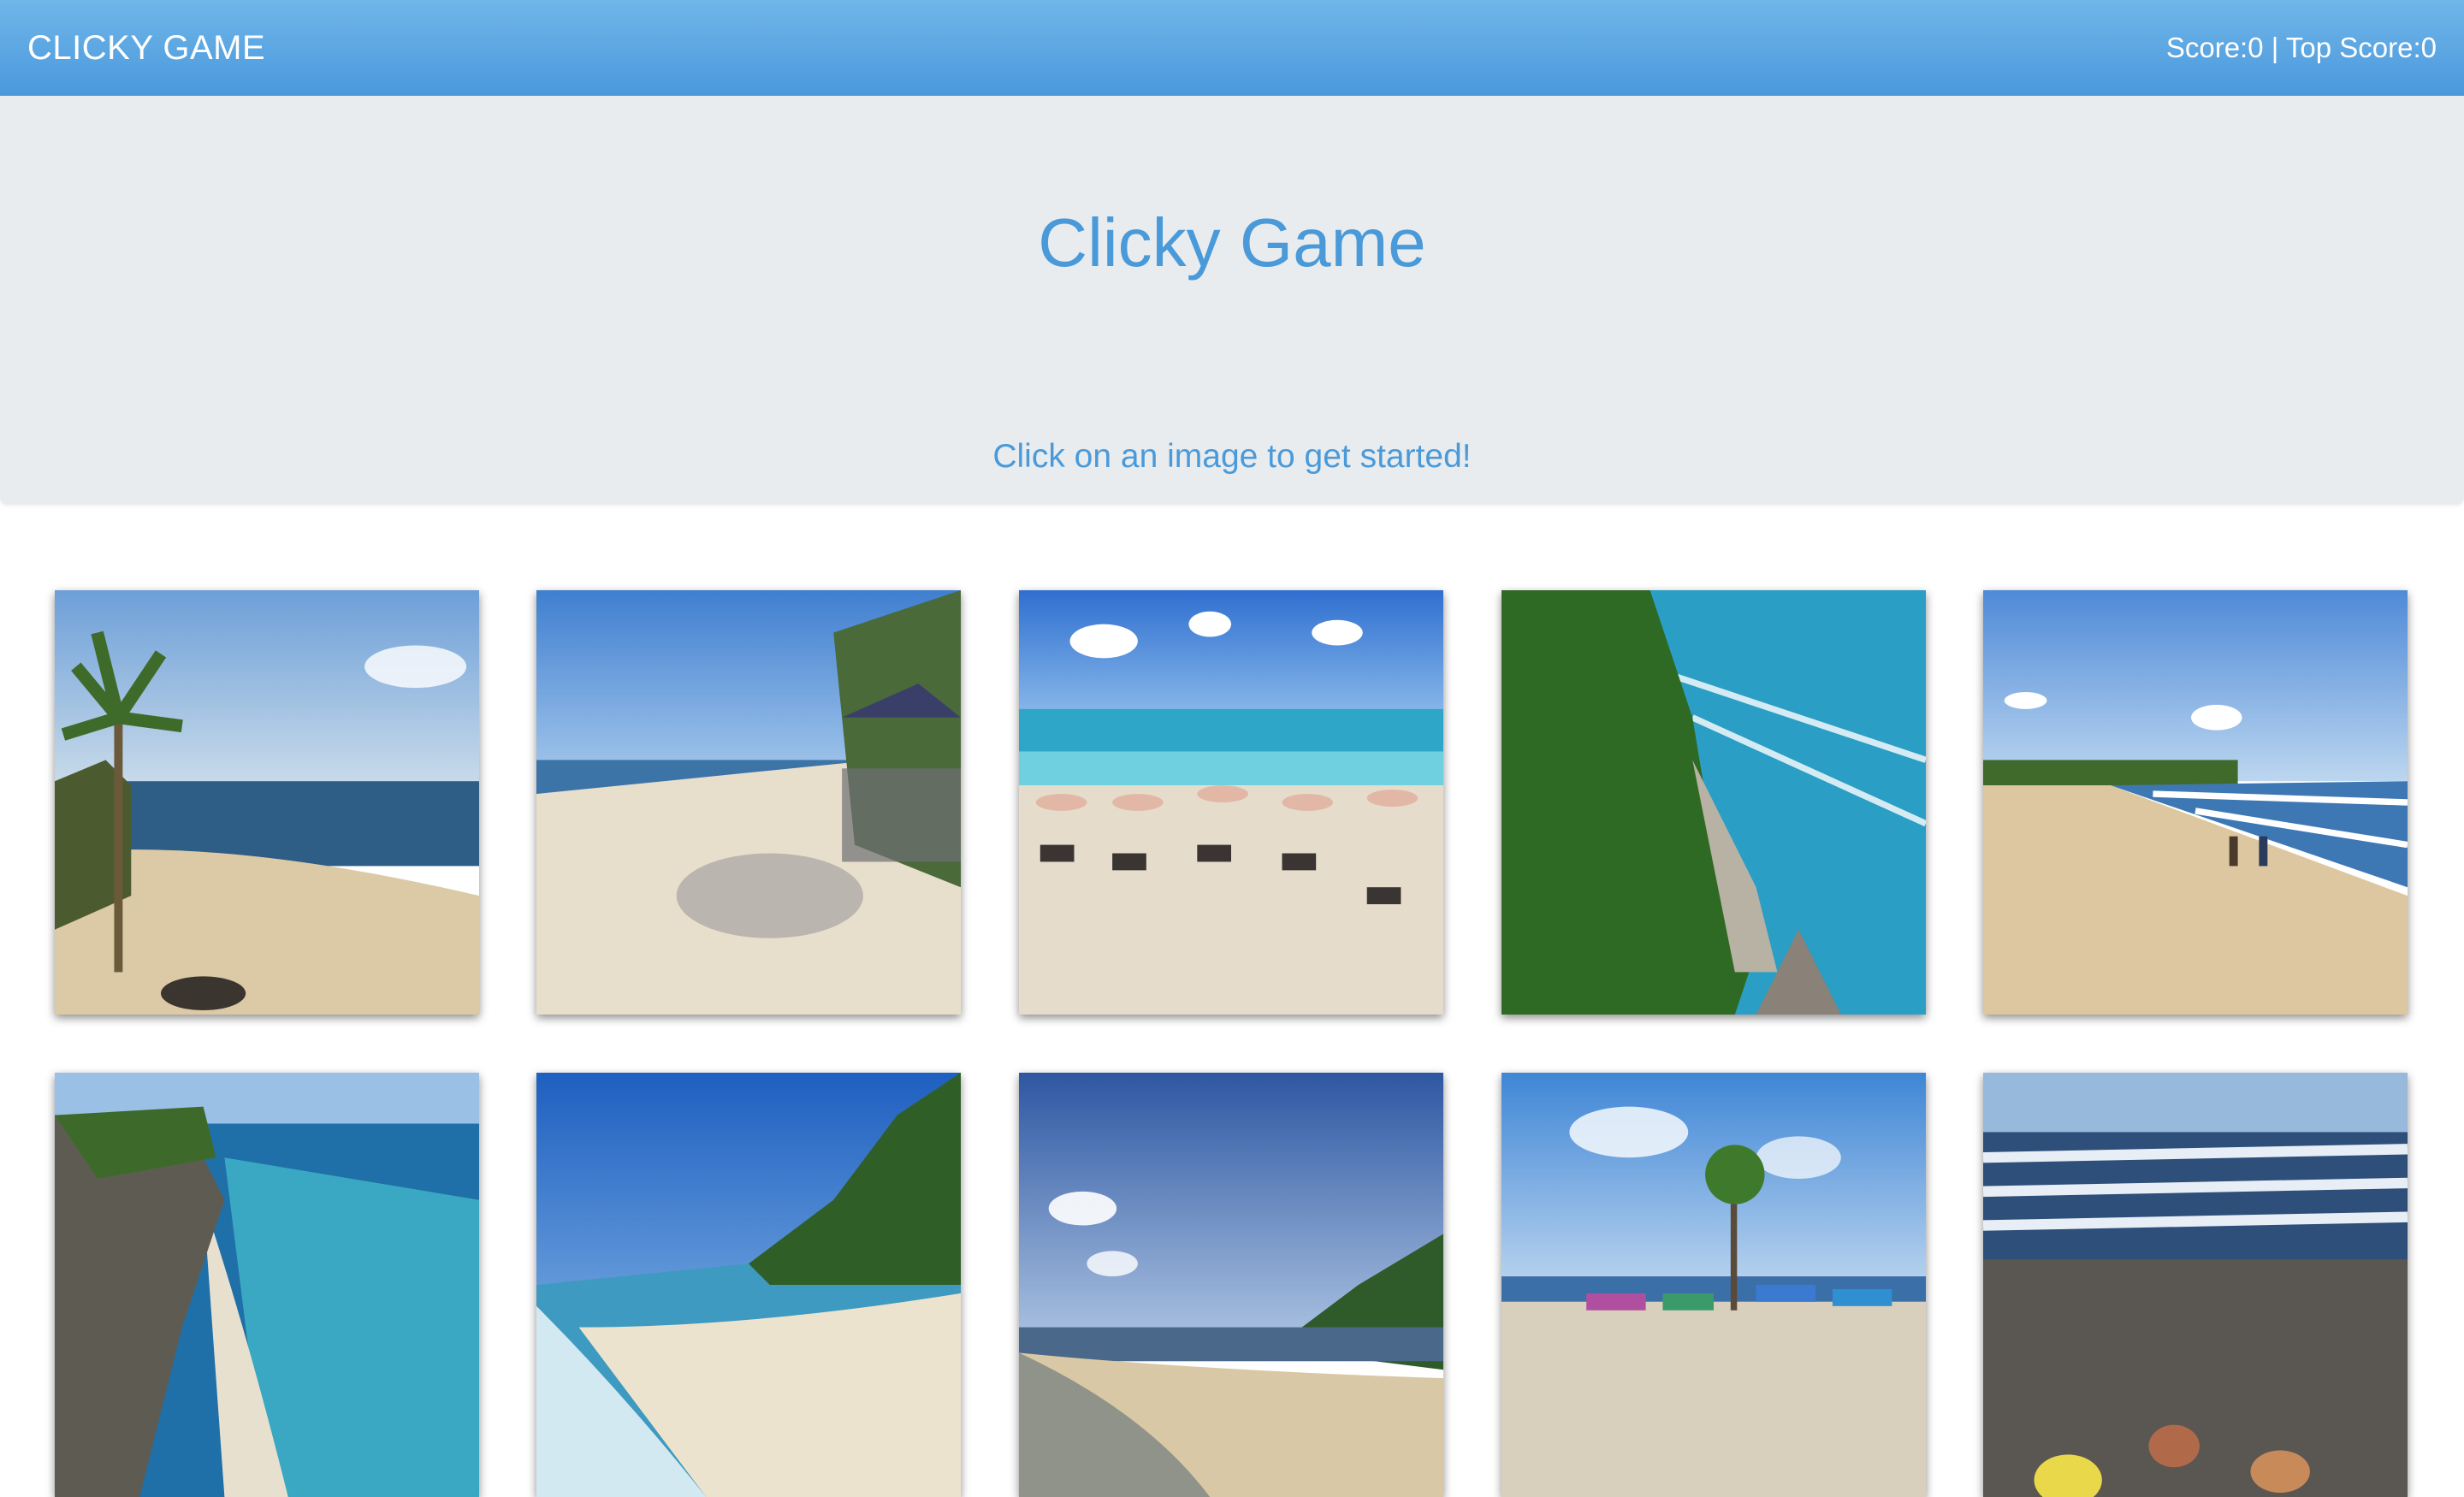  Describe the element at coordinates (146, 48) in the screenshot. I see `brand-link: CLICKY GAME` at that location.